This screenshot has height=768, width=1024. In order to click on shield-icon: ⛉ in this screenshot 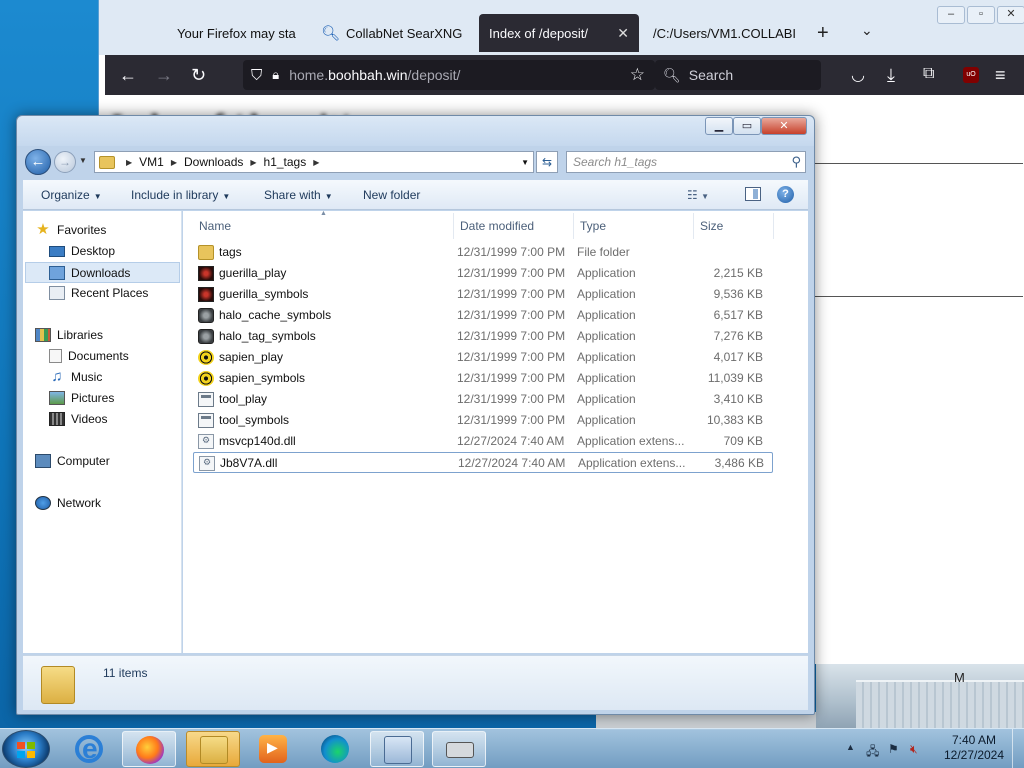, I will do `click(256, 75)`.